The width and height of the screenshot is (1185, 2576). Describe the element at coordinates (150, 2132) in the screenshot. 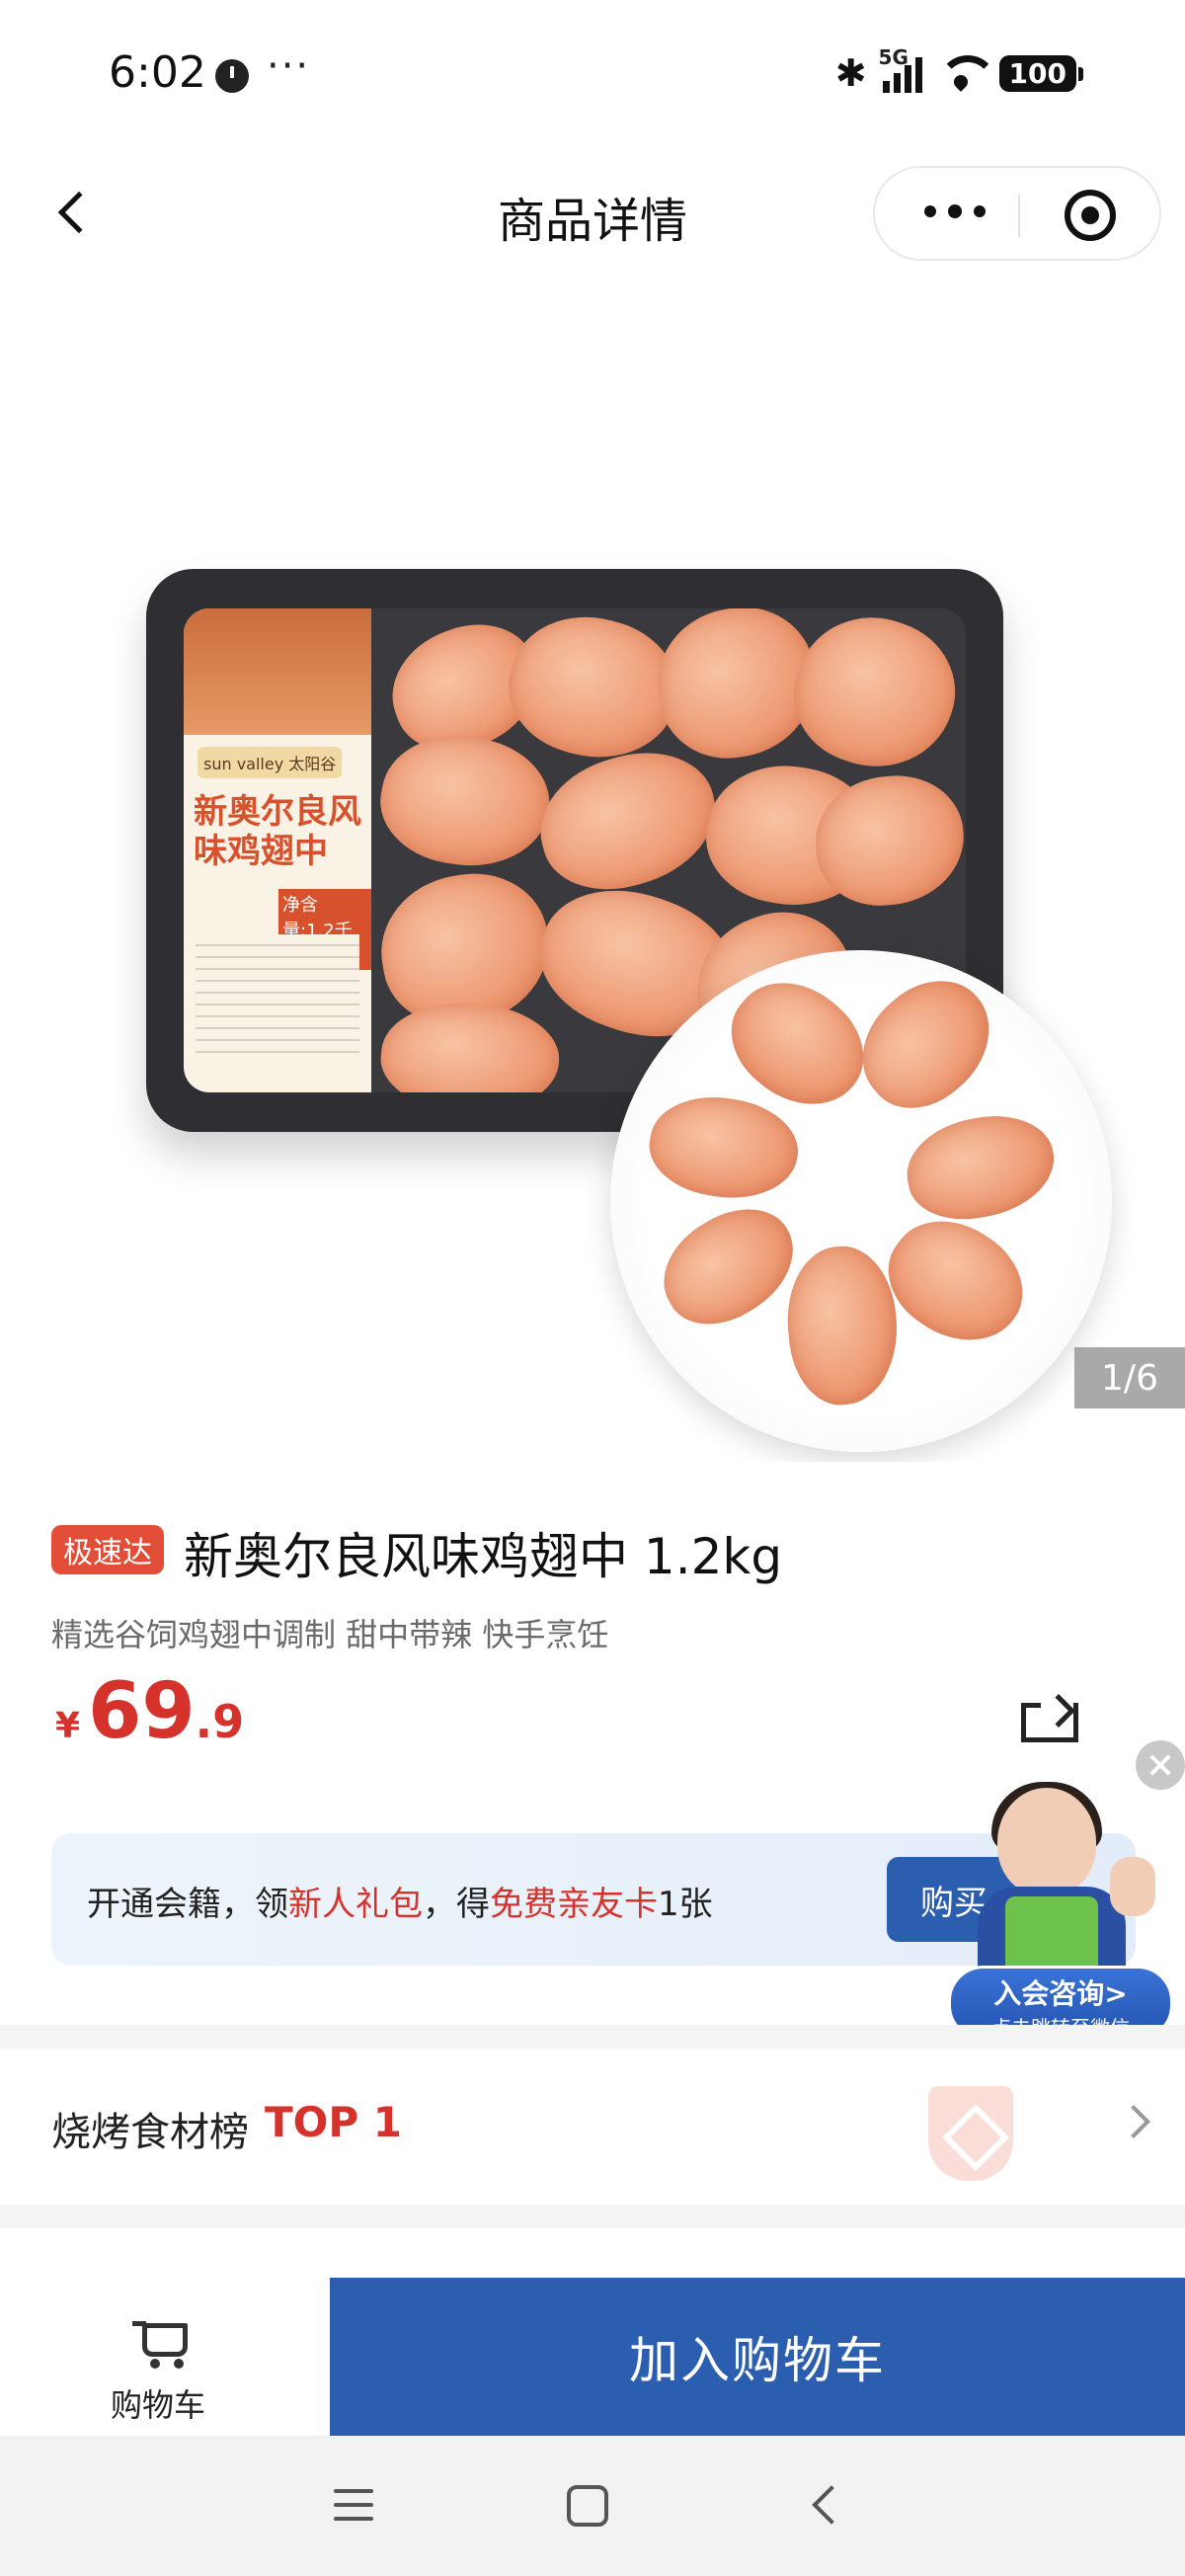

I see `ranking-label: 烧烤食材榜` at that location.